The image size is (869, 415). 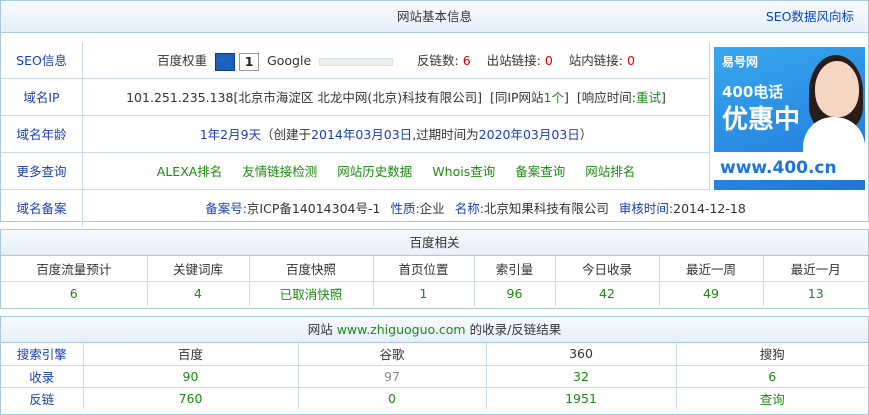 I want to click on indexed-baidu: 90, so click(x=191, y=376).